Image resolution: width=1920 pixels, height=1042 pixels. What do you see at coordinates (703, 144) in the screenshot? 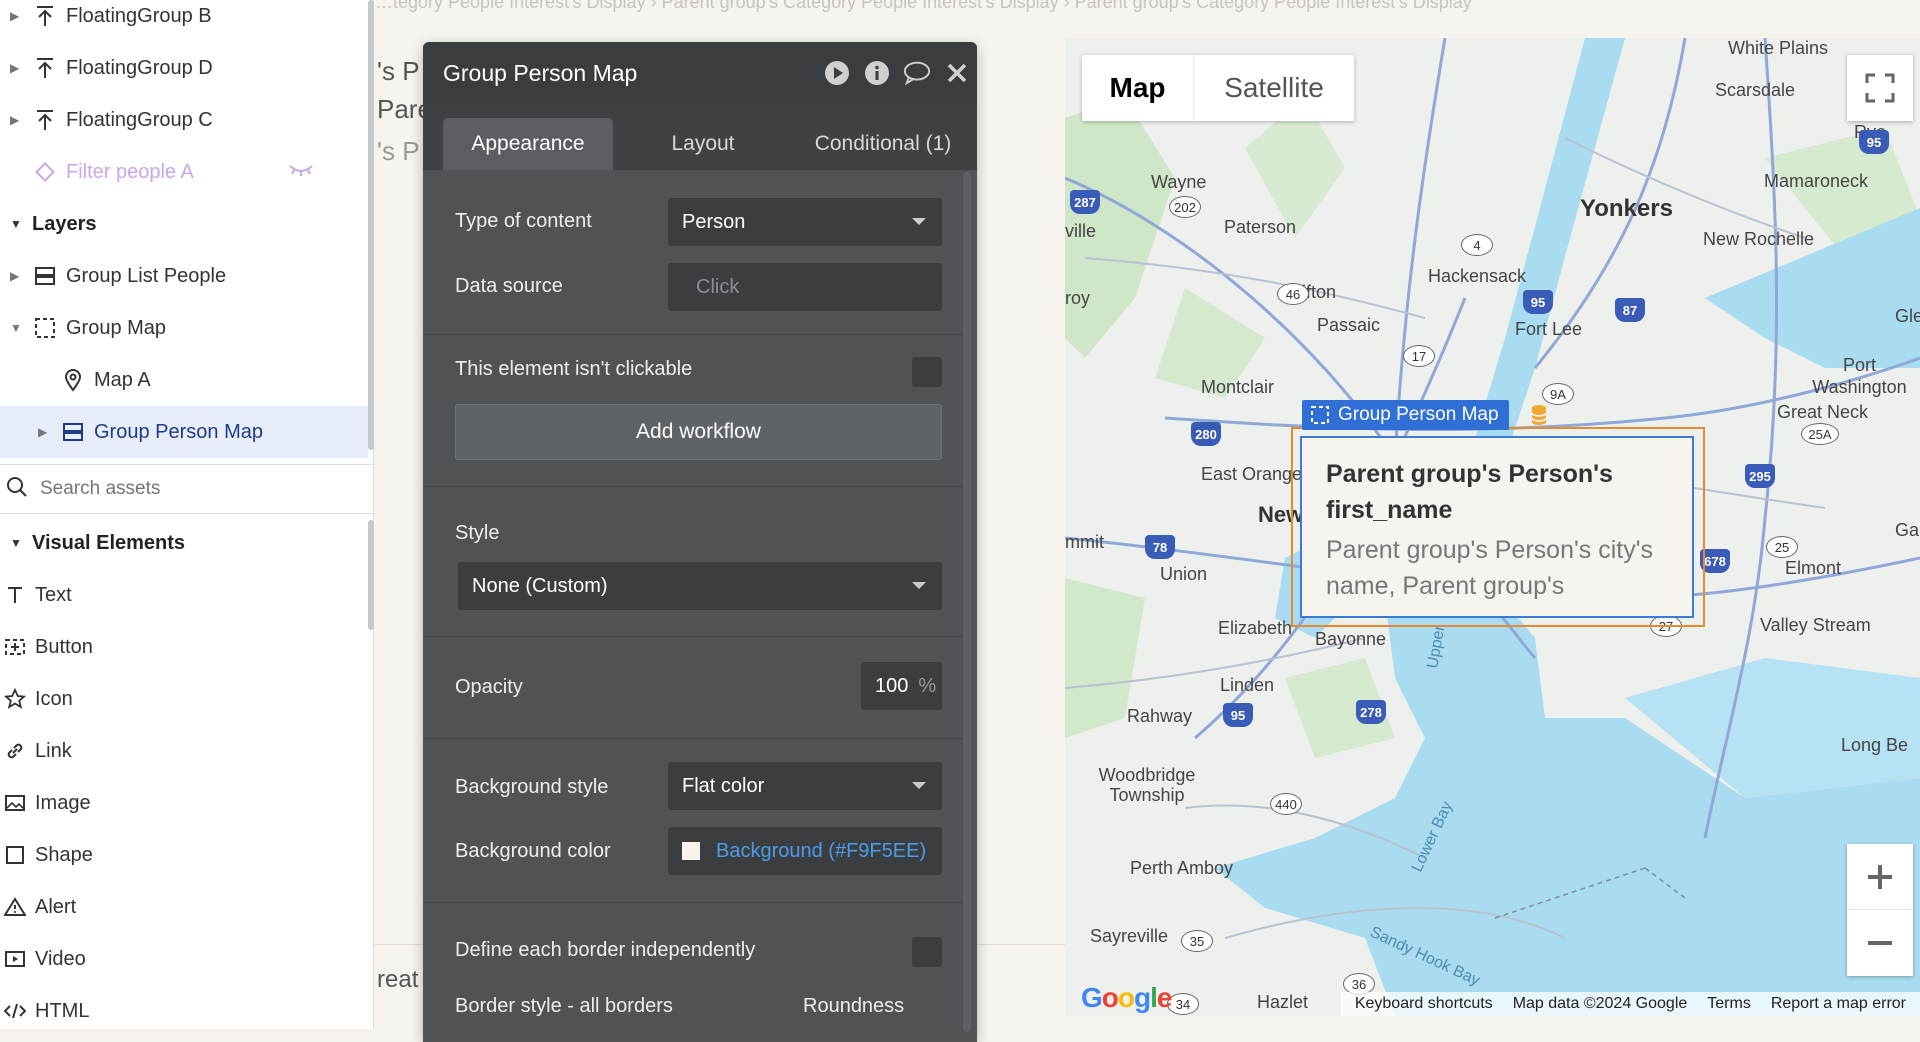
I see `tab-layout: Layout` at bounding box center [703, 144].